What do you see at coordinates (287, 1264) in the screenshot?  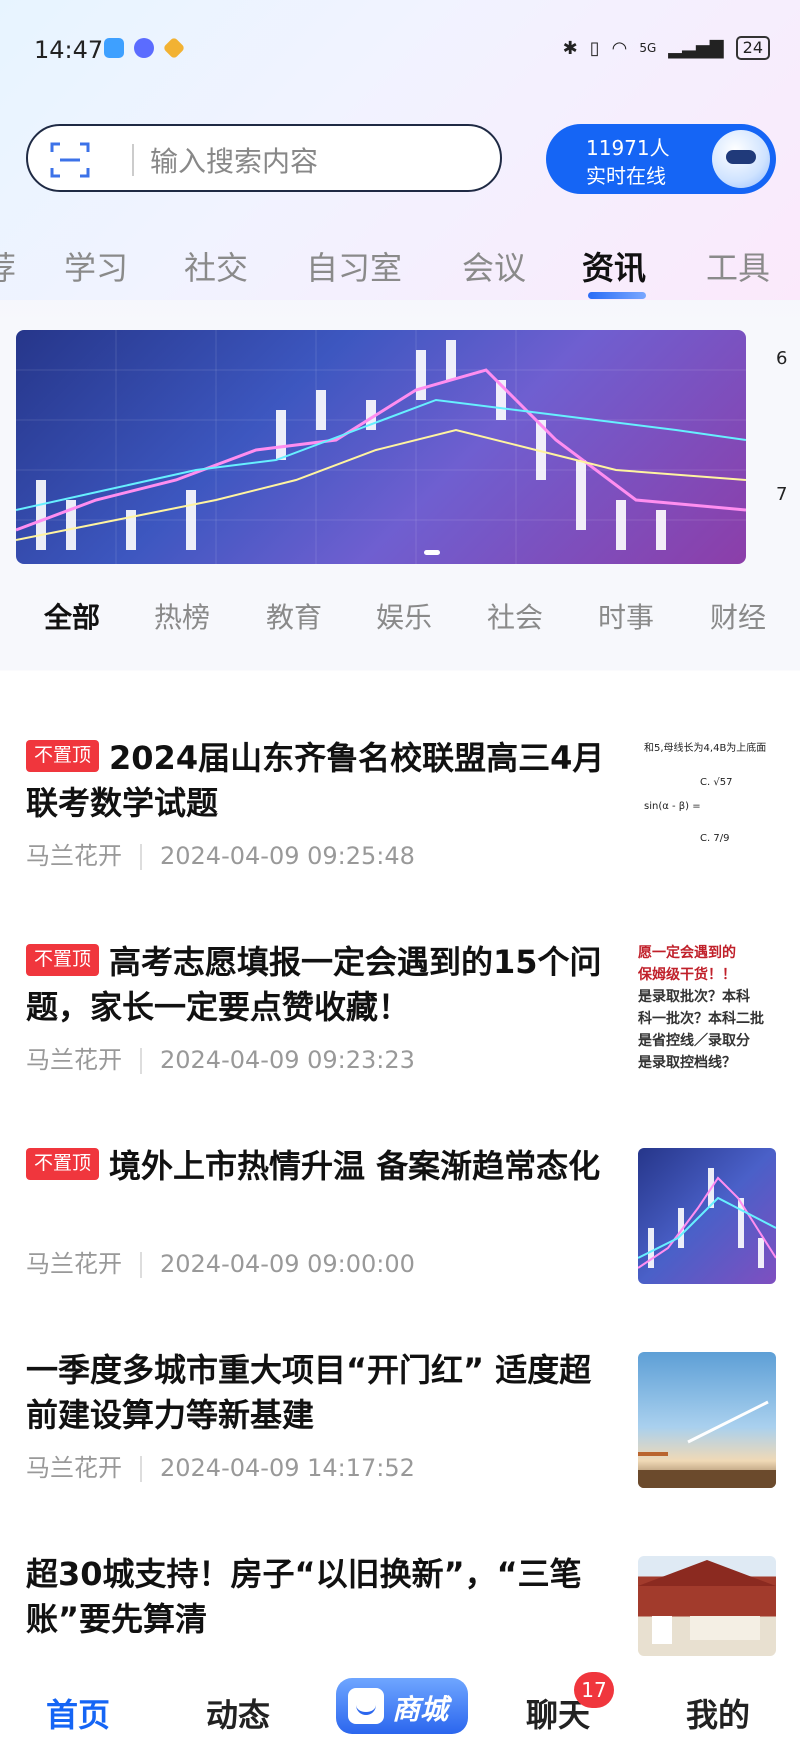 I see `news-time: 2024-04-09 09:00:00` at bounding box center [287, 1264].